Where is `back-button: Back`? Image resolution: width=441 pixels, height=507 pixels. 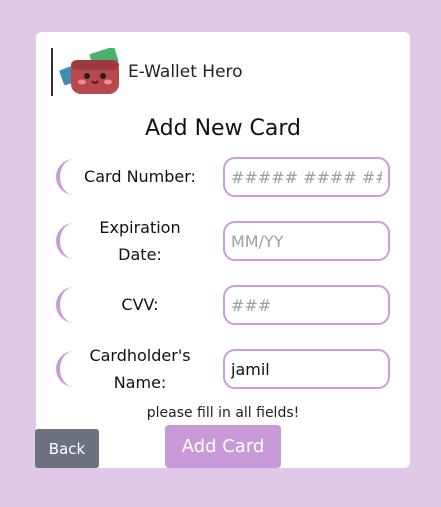
back-button: Back is located at coordinates (67, 448).